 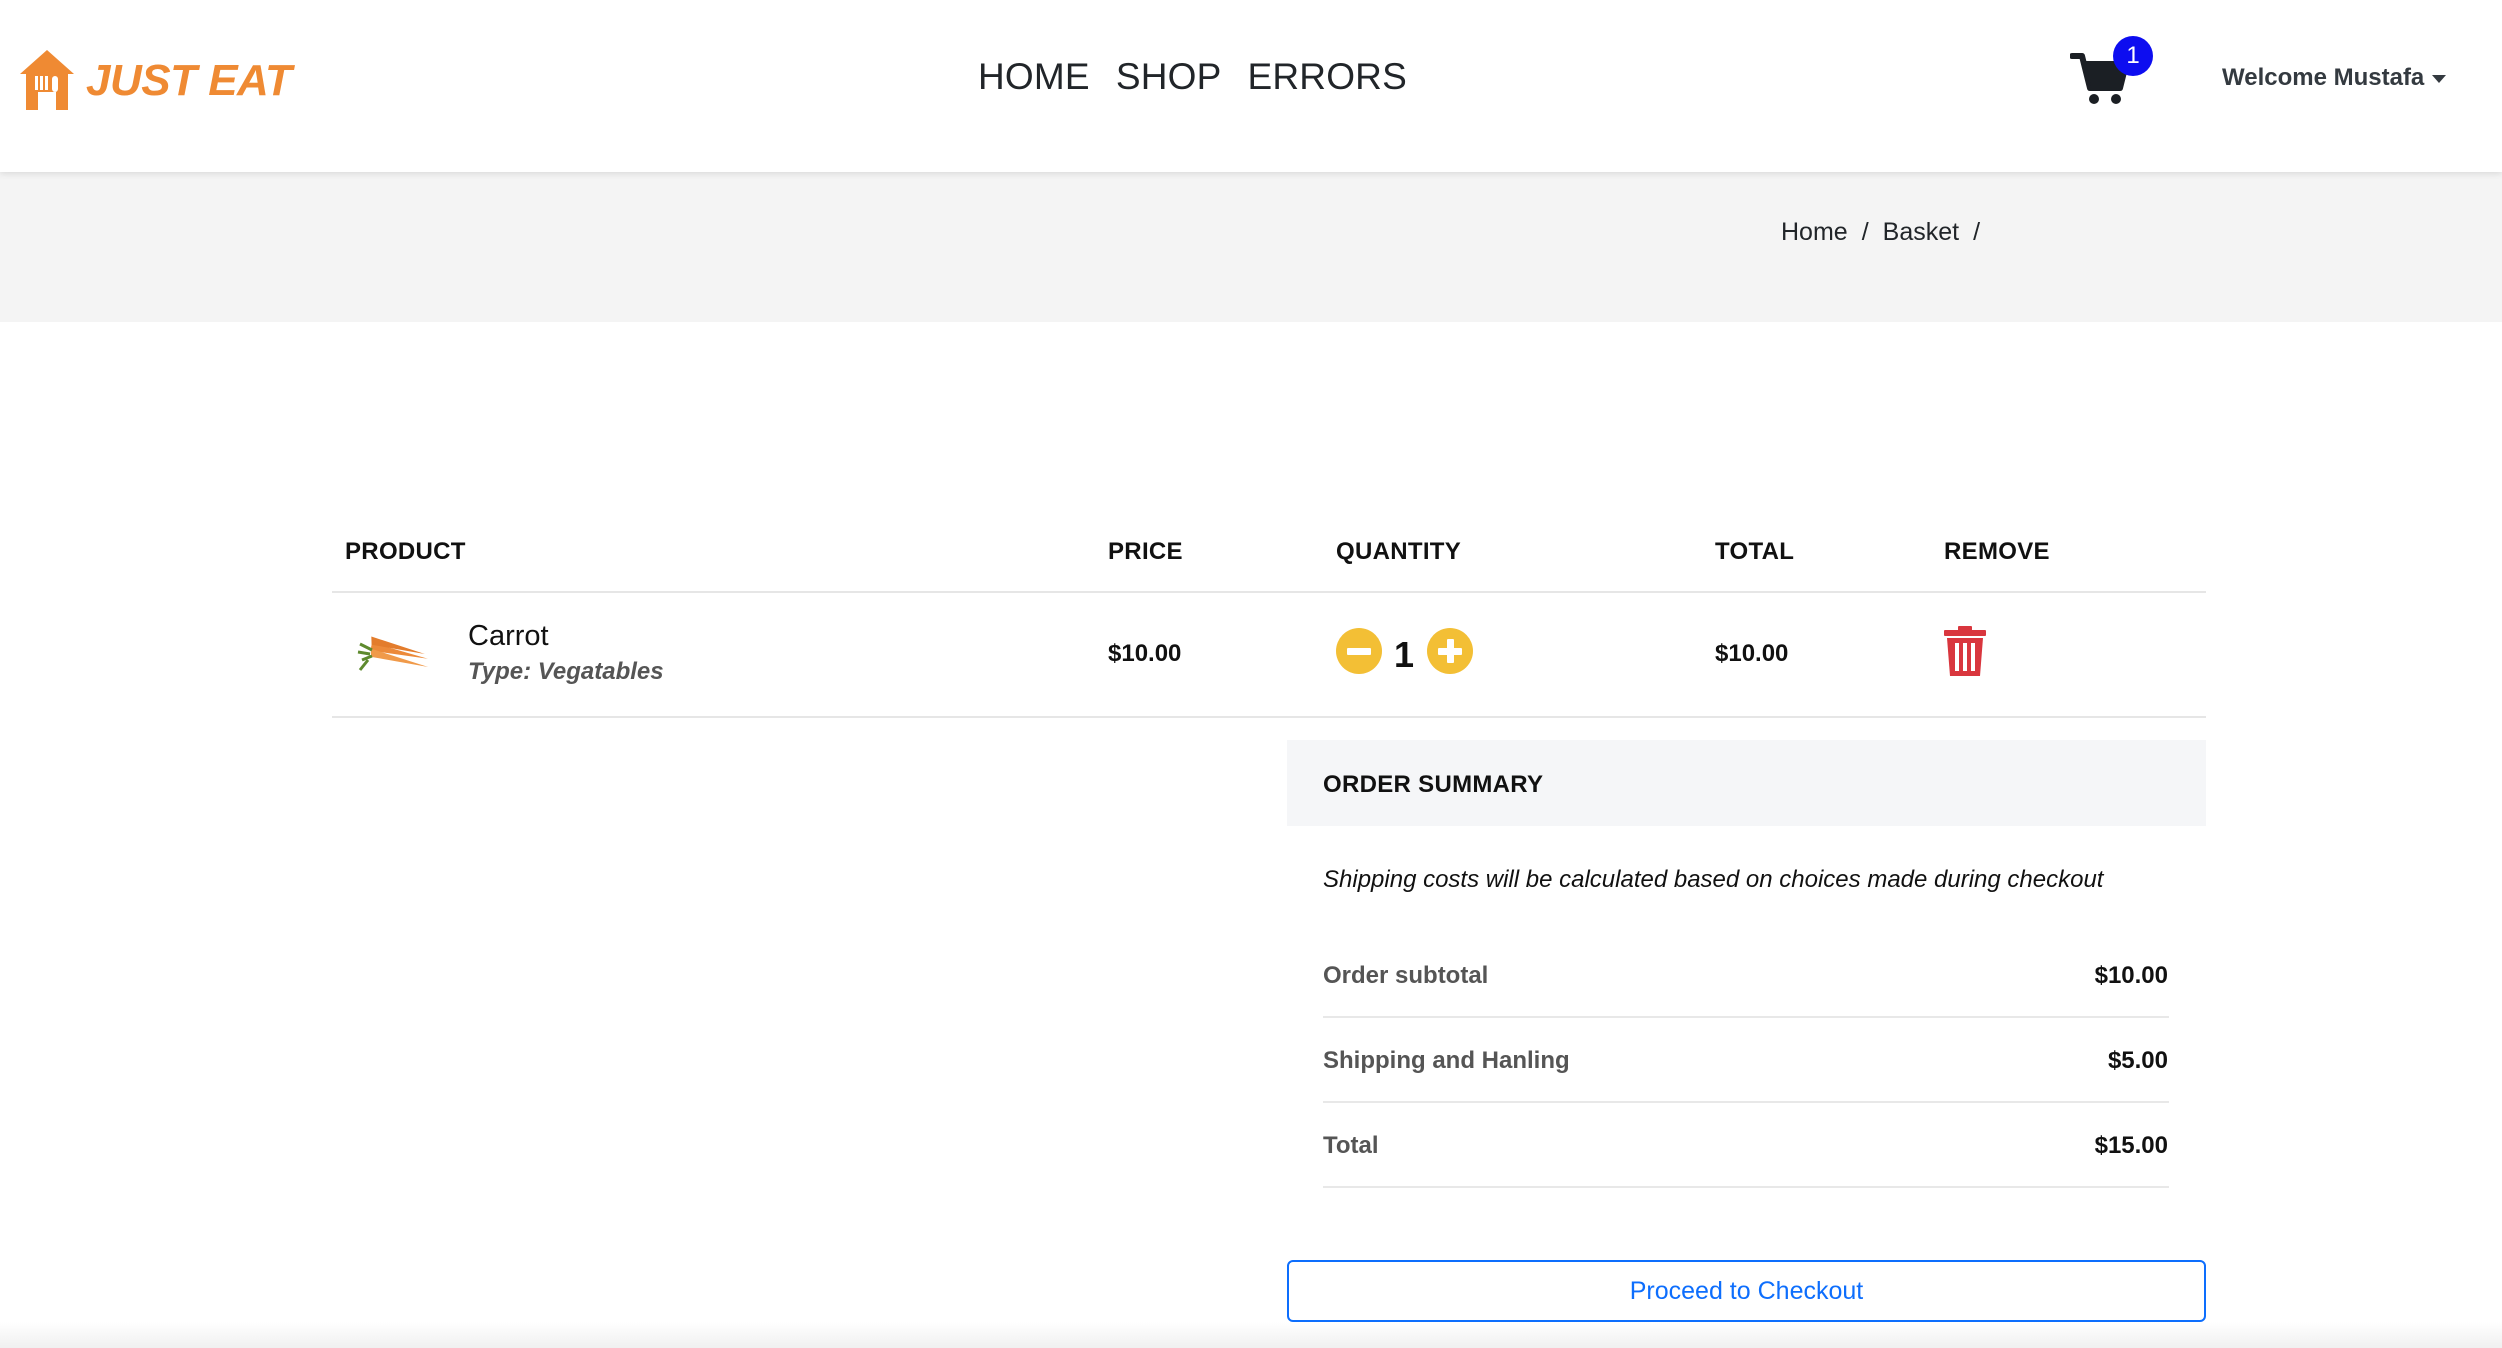 I want to click on header-total: TOTAL, so click(x=1755, y=551).